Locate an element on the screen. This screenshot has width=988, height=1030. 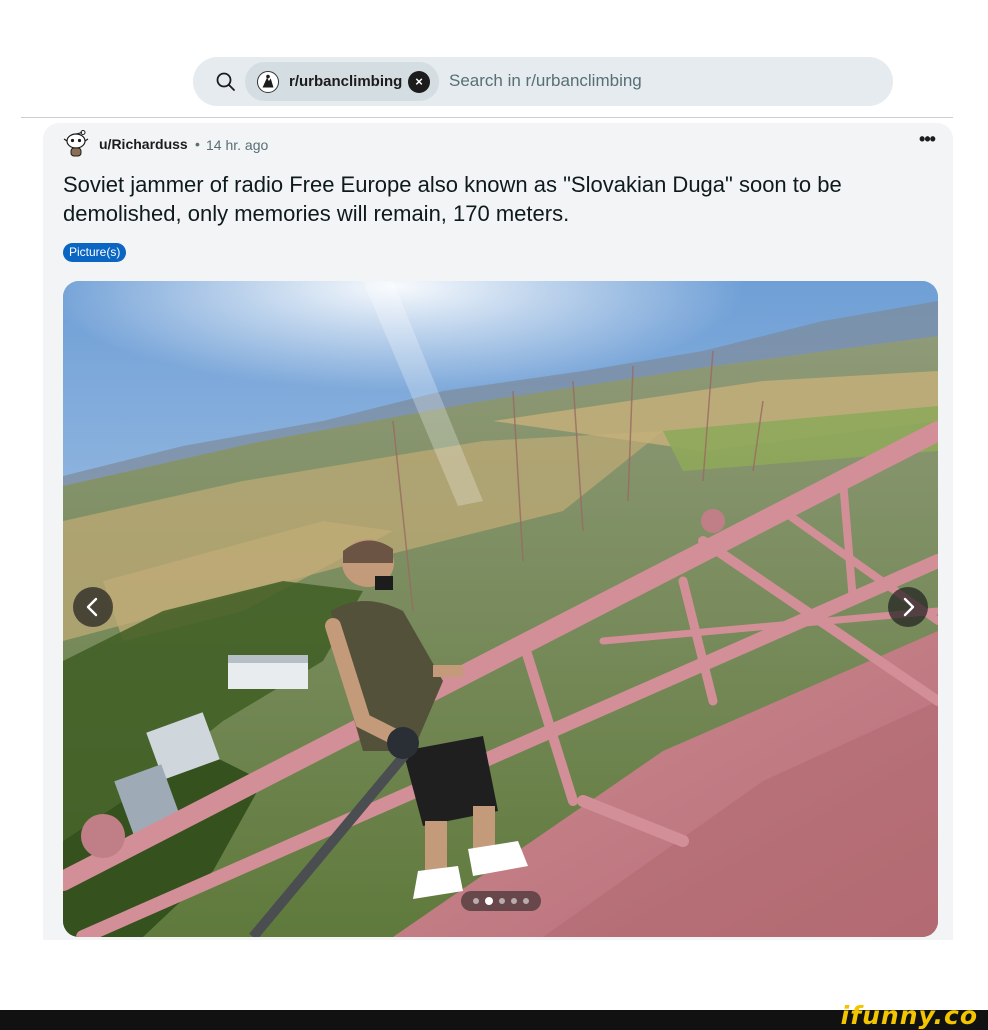
more-options-icon: ••• is located at coordinates (927, 141).